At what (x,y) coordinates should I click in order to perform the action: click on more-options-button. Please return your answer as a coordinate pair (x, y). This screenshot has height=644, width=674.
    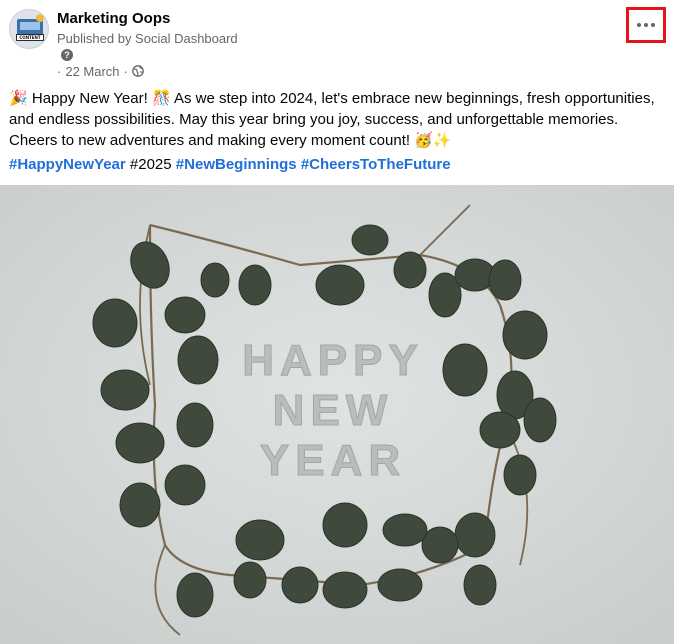
    Looking at the image, I should click on (646, 25).